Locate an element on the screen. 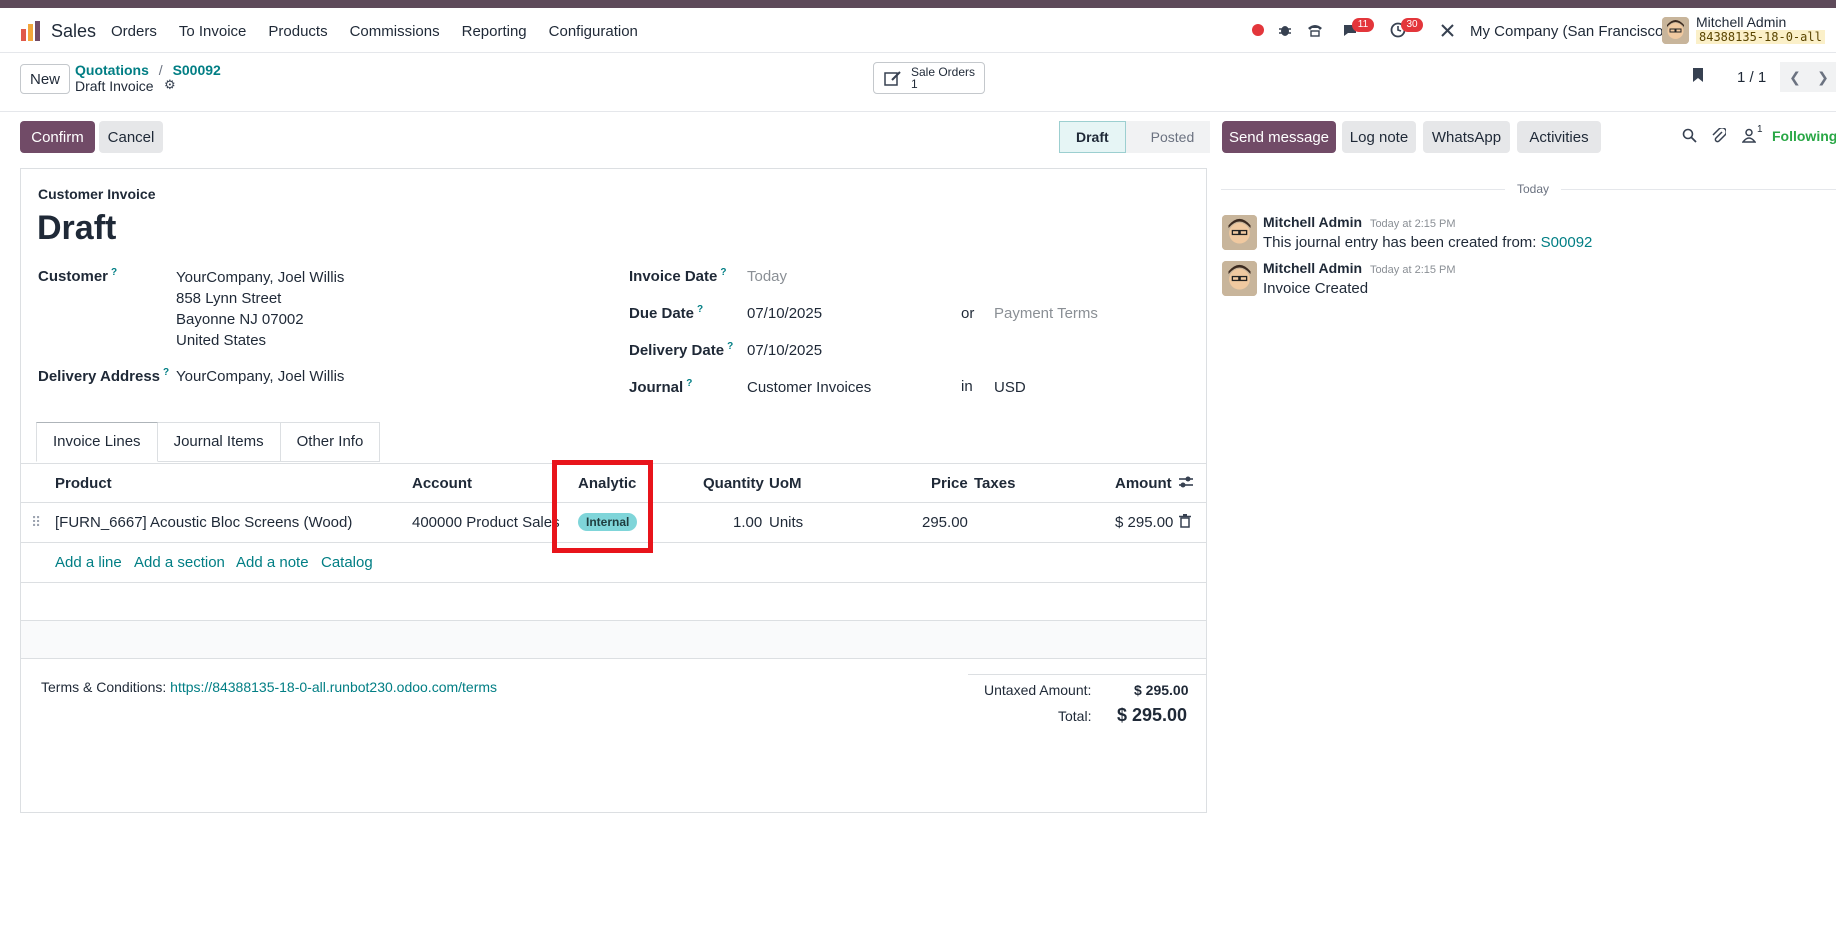 The image size is (1836, 940). trash-icon is located at coordinates (1185, 523).